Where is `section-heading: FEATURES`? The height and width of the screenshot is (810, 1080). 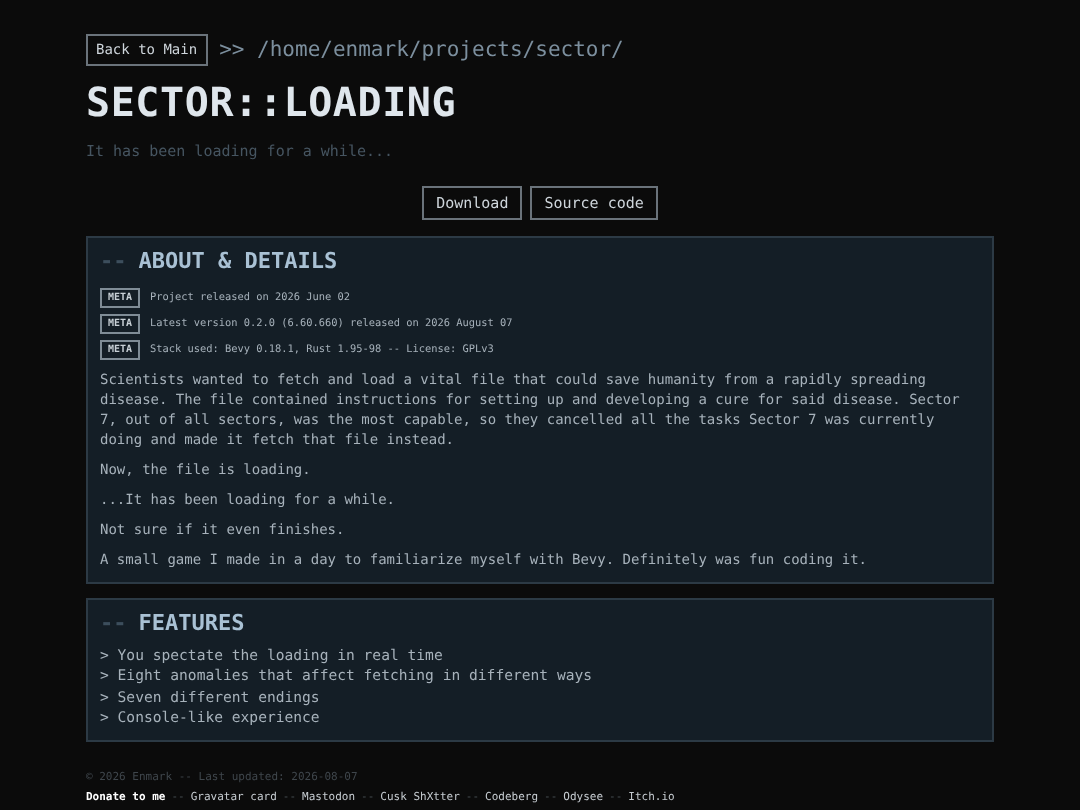 section-heading: FEATURES is located at coordinates (191, 623).